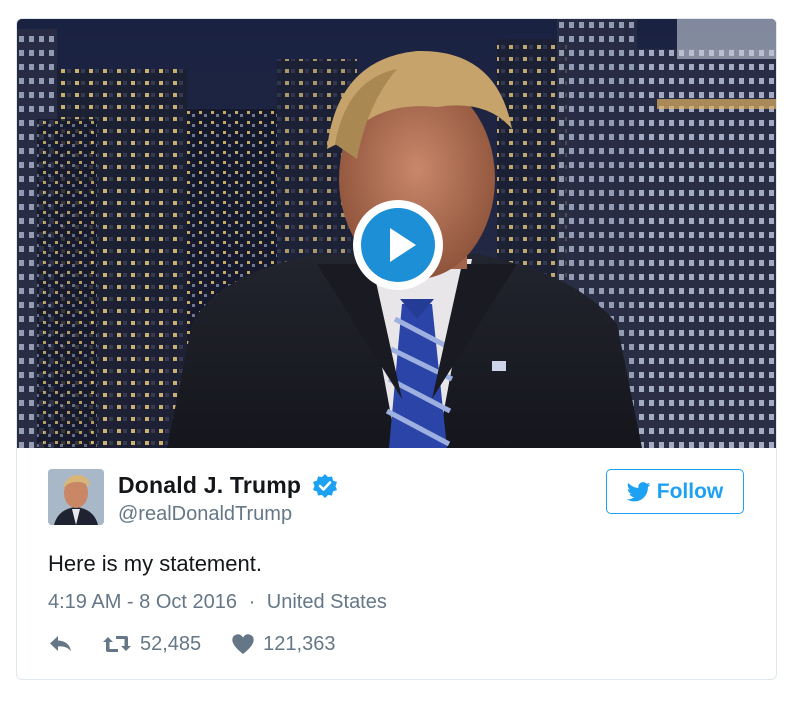 This screenshot has height=701, width=799. What do you see at coordinates (638, 491) in the screenshot?
I see `twitter-bird-icon` at bounding box center [638, 491].